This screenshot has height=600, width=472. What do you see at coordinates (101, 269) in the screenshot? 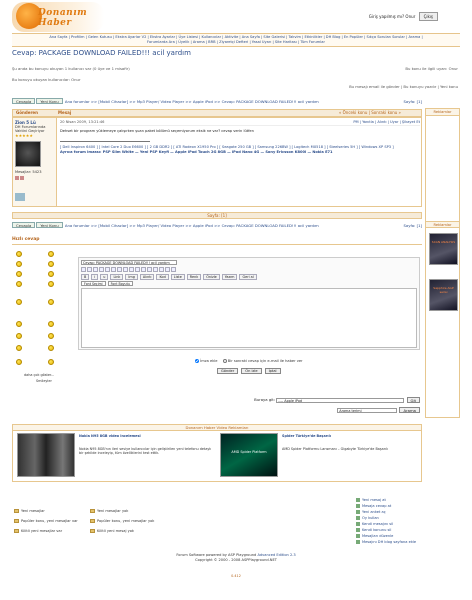
I see `align-left-icon` at bounding box center [101, 269].